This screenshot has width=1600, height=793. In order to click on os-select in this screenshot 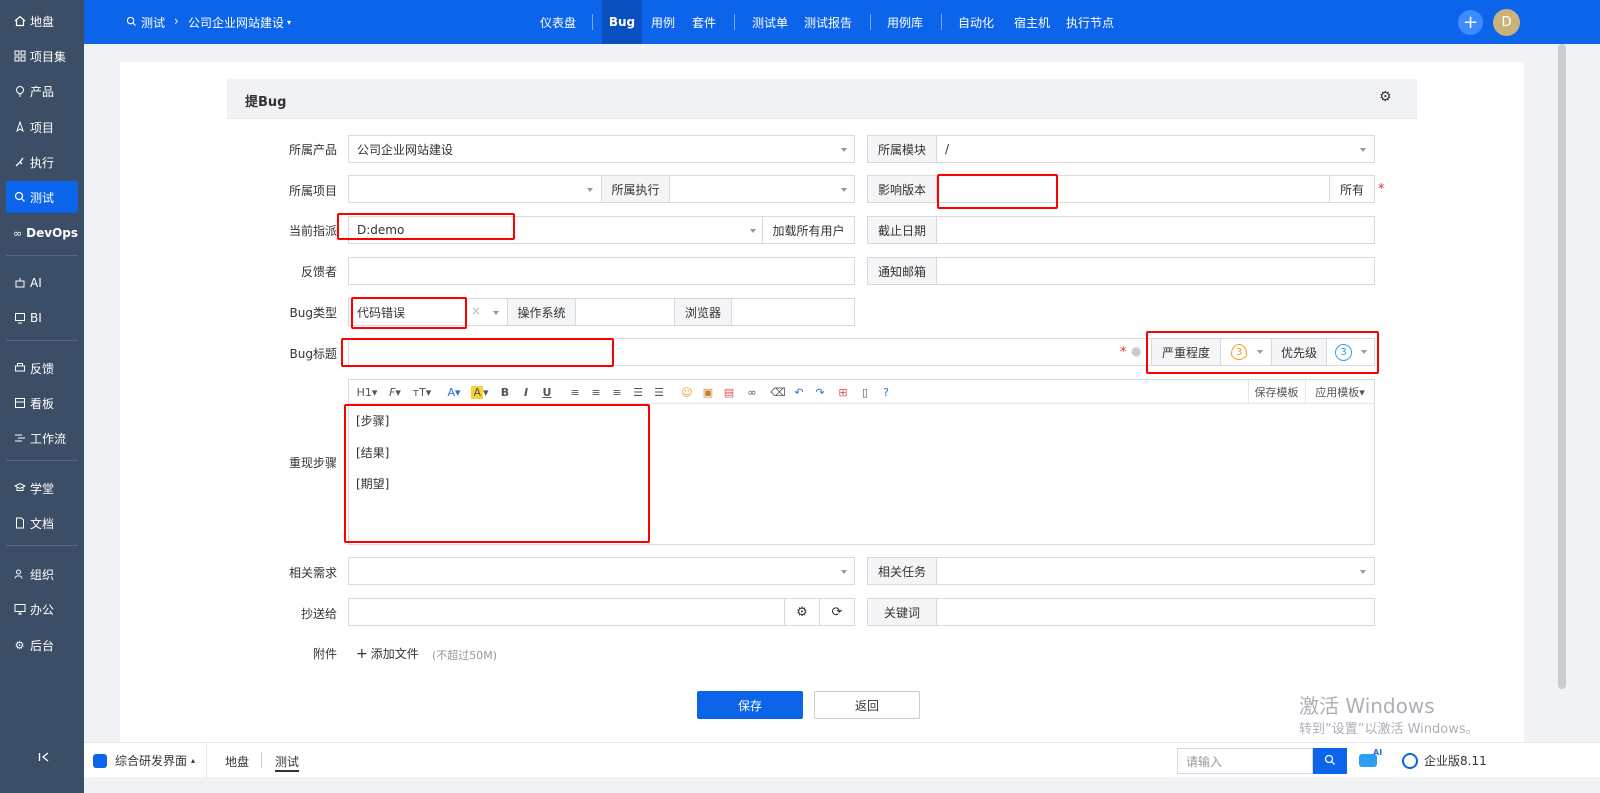, I will do `click(625, 312)`.